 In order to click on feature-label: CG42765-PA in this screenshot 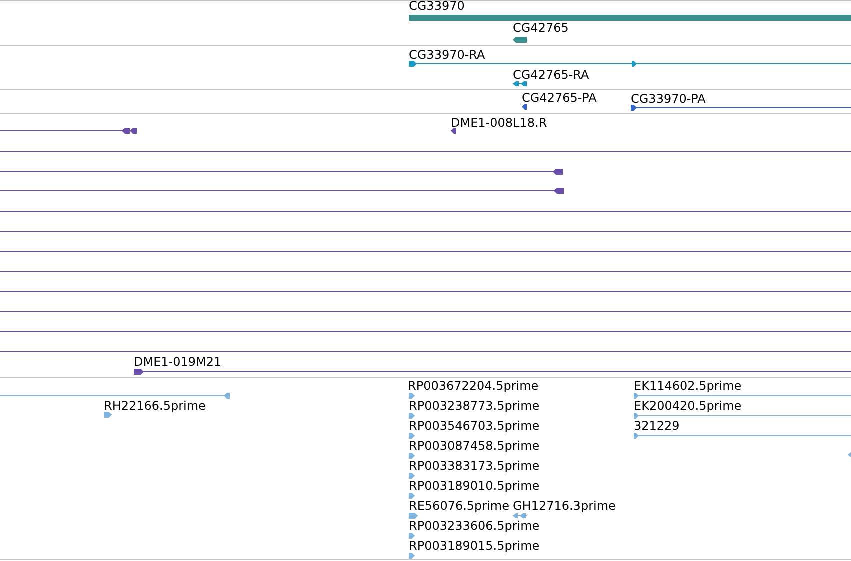, I will do `click(559, 98)`.